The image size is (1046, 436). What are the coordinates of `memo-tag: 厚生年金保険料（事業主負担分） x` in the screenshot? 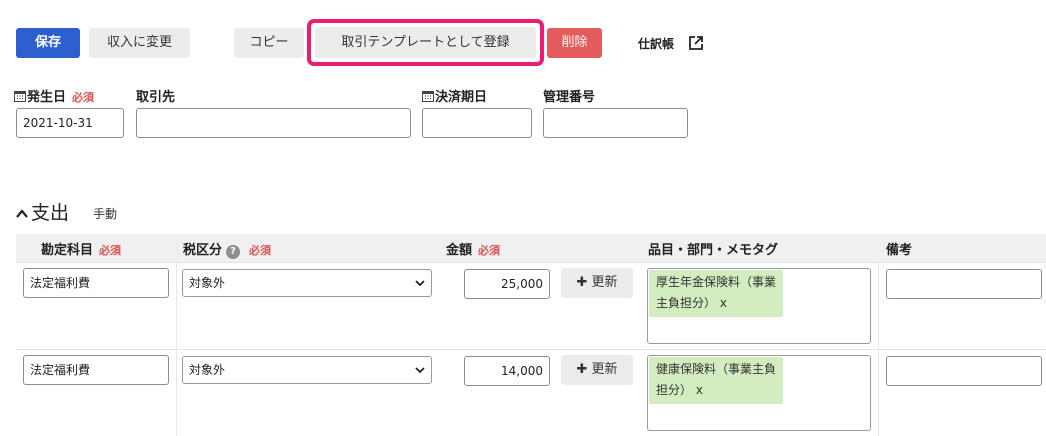 It's located at (716, 293).